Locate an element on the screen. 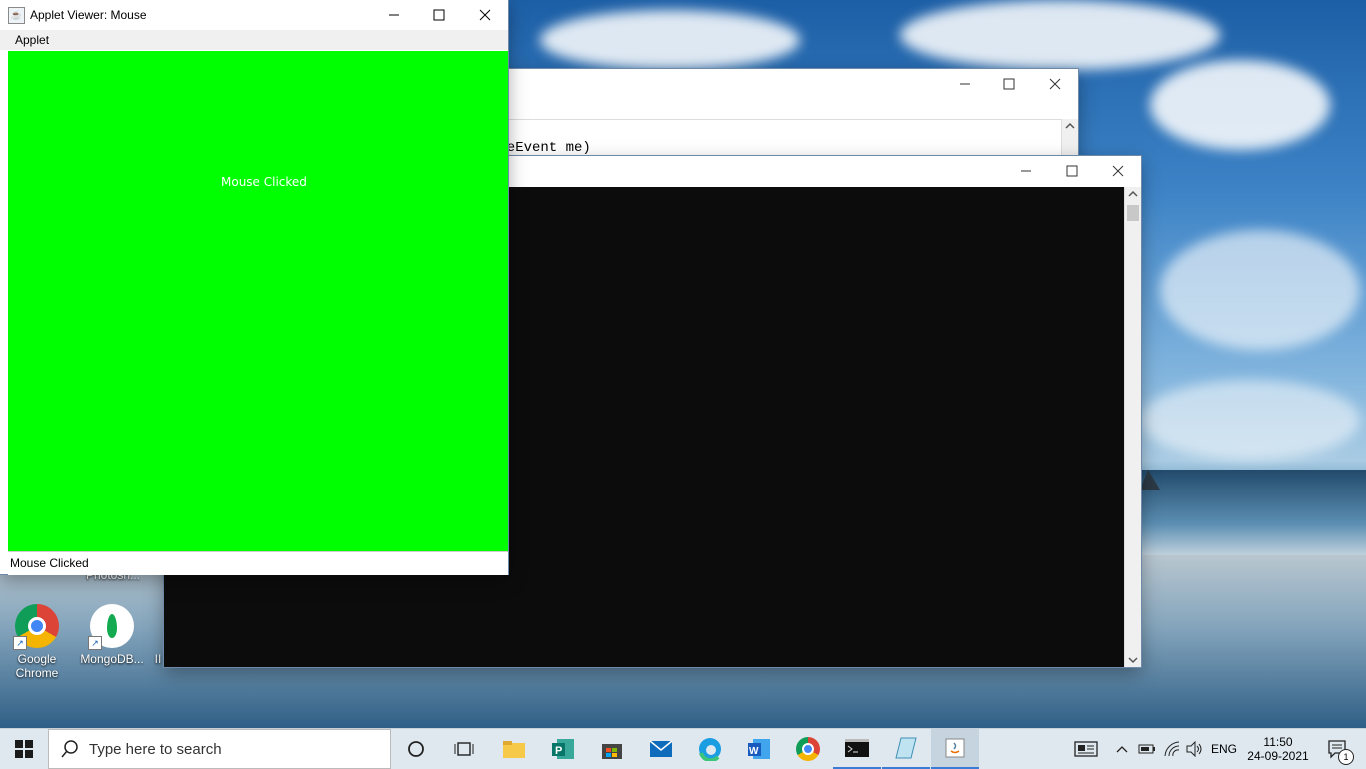 The image size is (1366, 769). editor-window: useEvent me) is located at coordinates (774, 119).